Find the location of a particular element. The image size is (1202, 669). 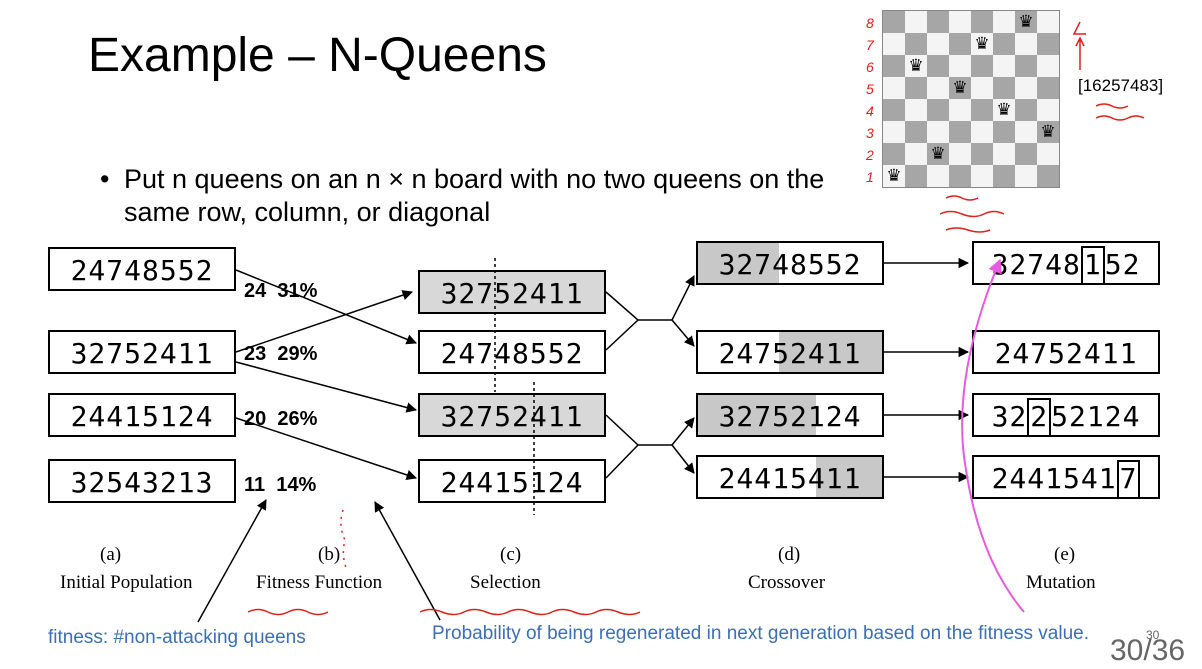

caption-d: Crossover is located at coordinates (787, 582).